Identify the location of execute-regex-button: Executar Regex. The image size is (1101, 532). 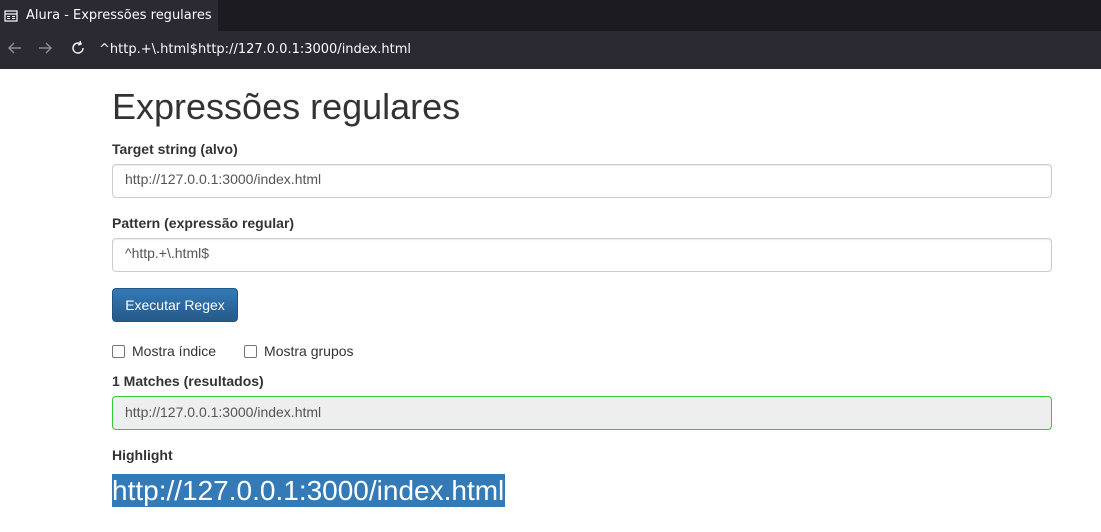
(175, 305).